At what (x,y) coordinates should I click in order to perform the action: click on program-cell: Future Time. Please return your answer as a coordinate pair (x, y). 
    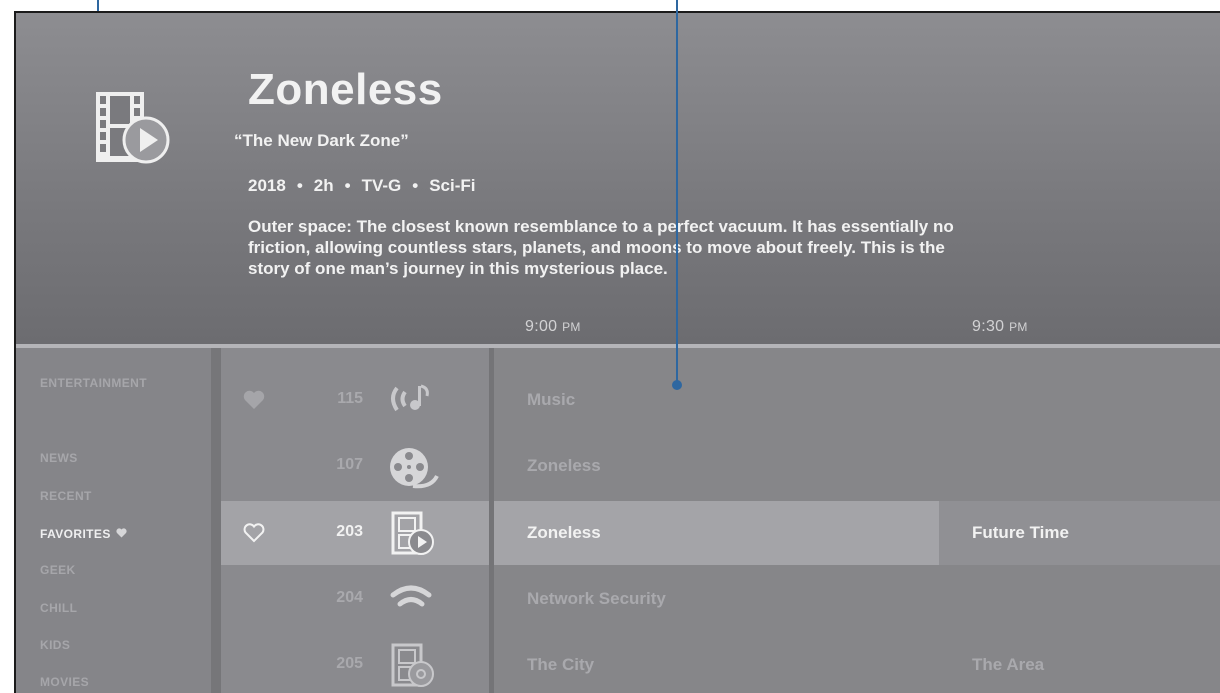
    Looking at the image, I should click on (1079, 533).